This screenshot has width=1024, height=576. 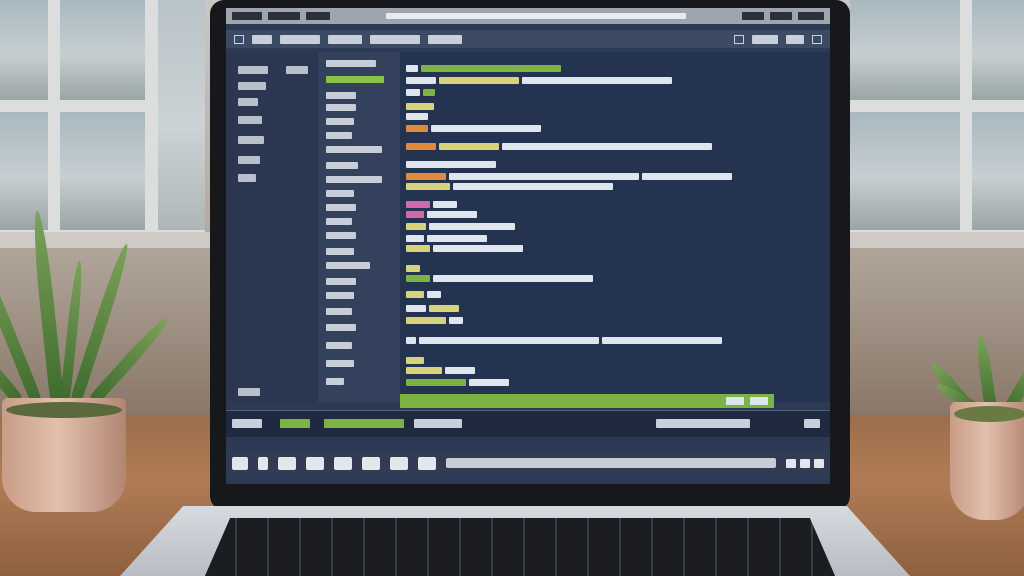 What do you see at coordinates (528, 16) in the screenshot?
I see `window-titlebar` at bounding box center [528, 16].